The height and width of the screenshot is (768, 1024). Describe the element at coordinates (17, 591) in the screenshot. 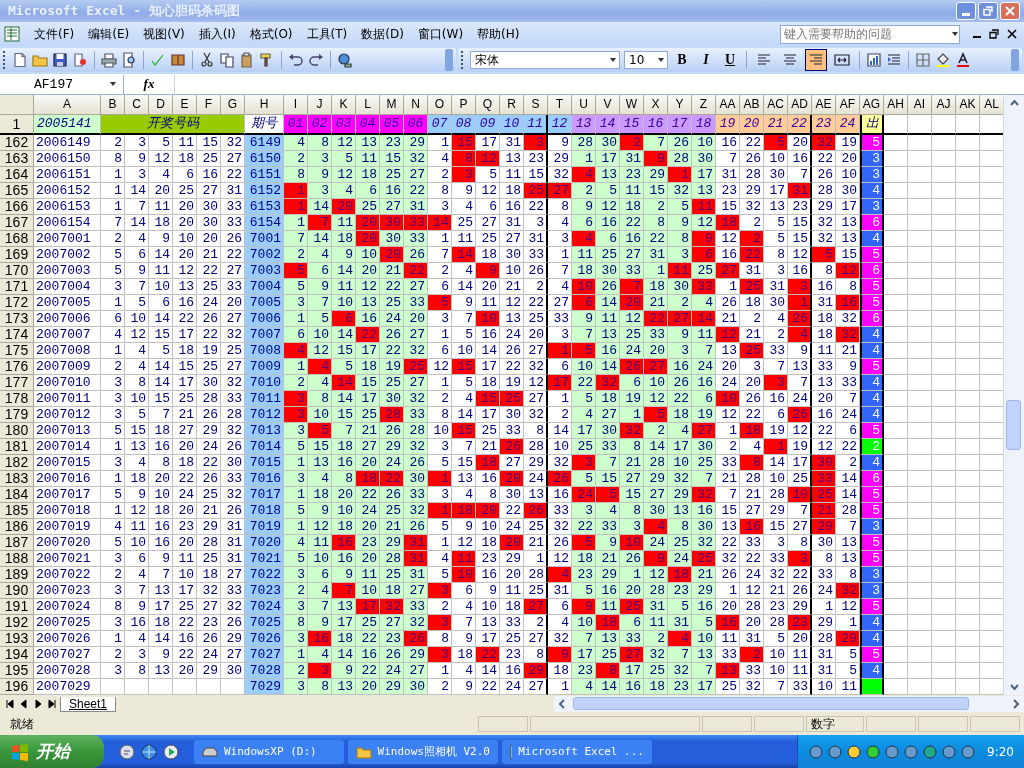

I see `row-header: 190` at that location.